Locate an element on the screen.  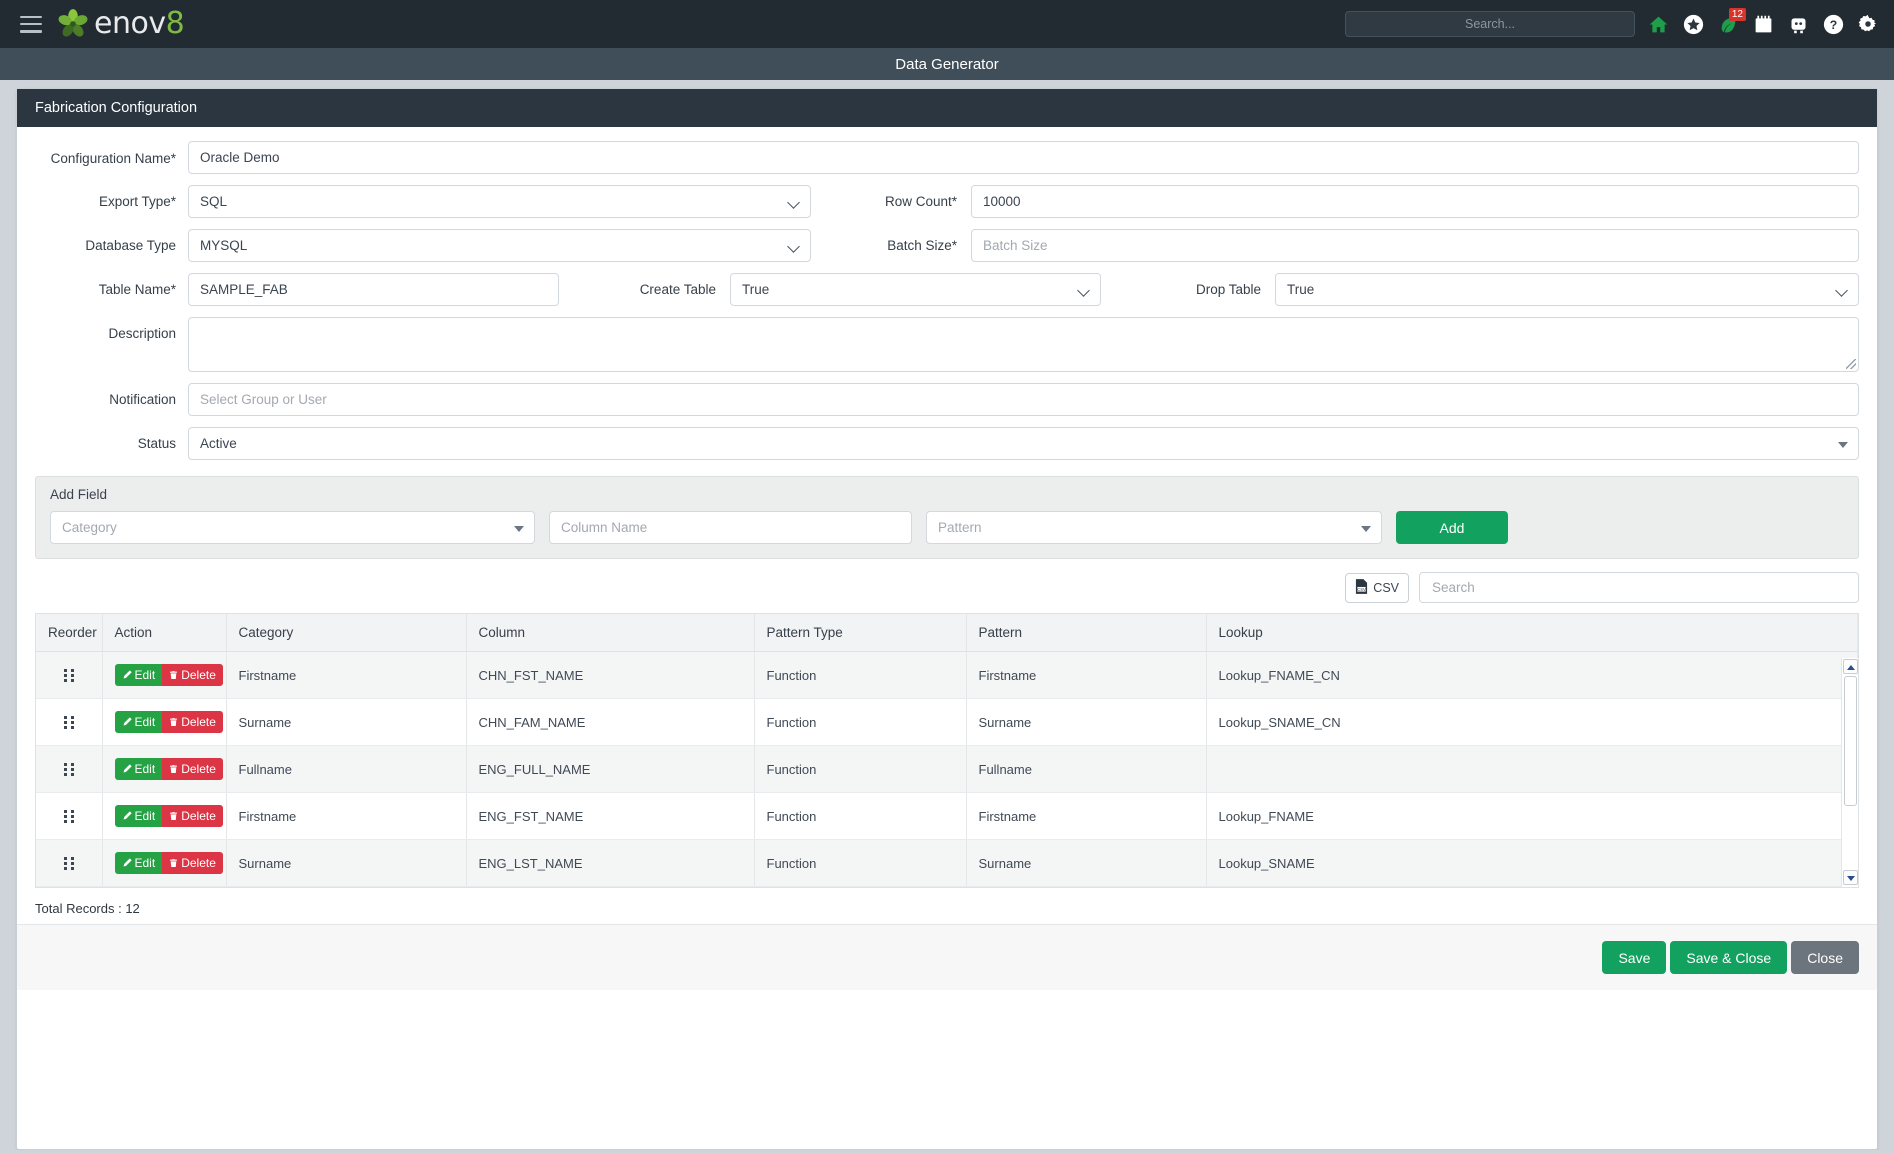
column-header-reorder: Reorder is located at coordinates (69, 633).